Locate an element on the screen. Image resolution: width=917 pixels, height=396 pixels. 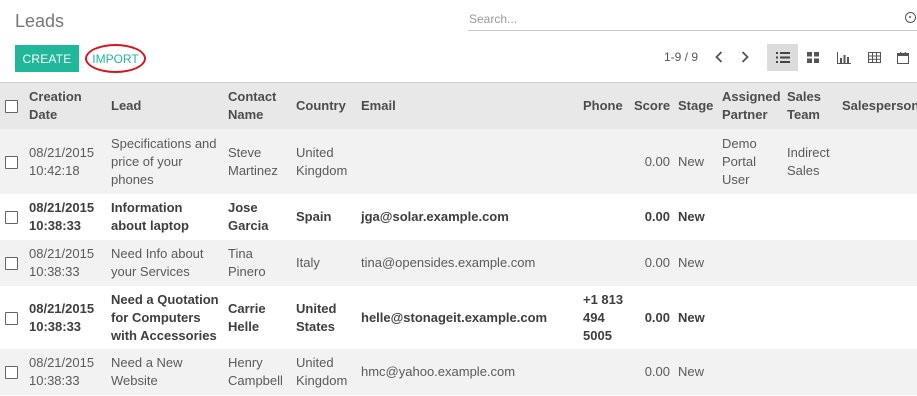
import-button: IMPORT is located at coordinates (115, 58).